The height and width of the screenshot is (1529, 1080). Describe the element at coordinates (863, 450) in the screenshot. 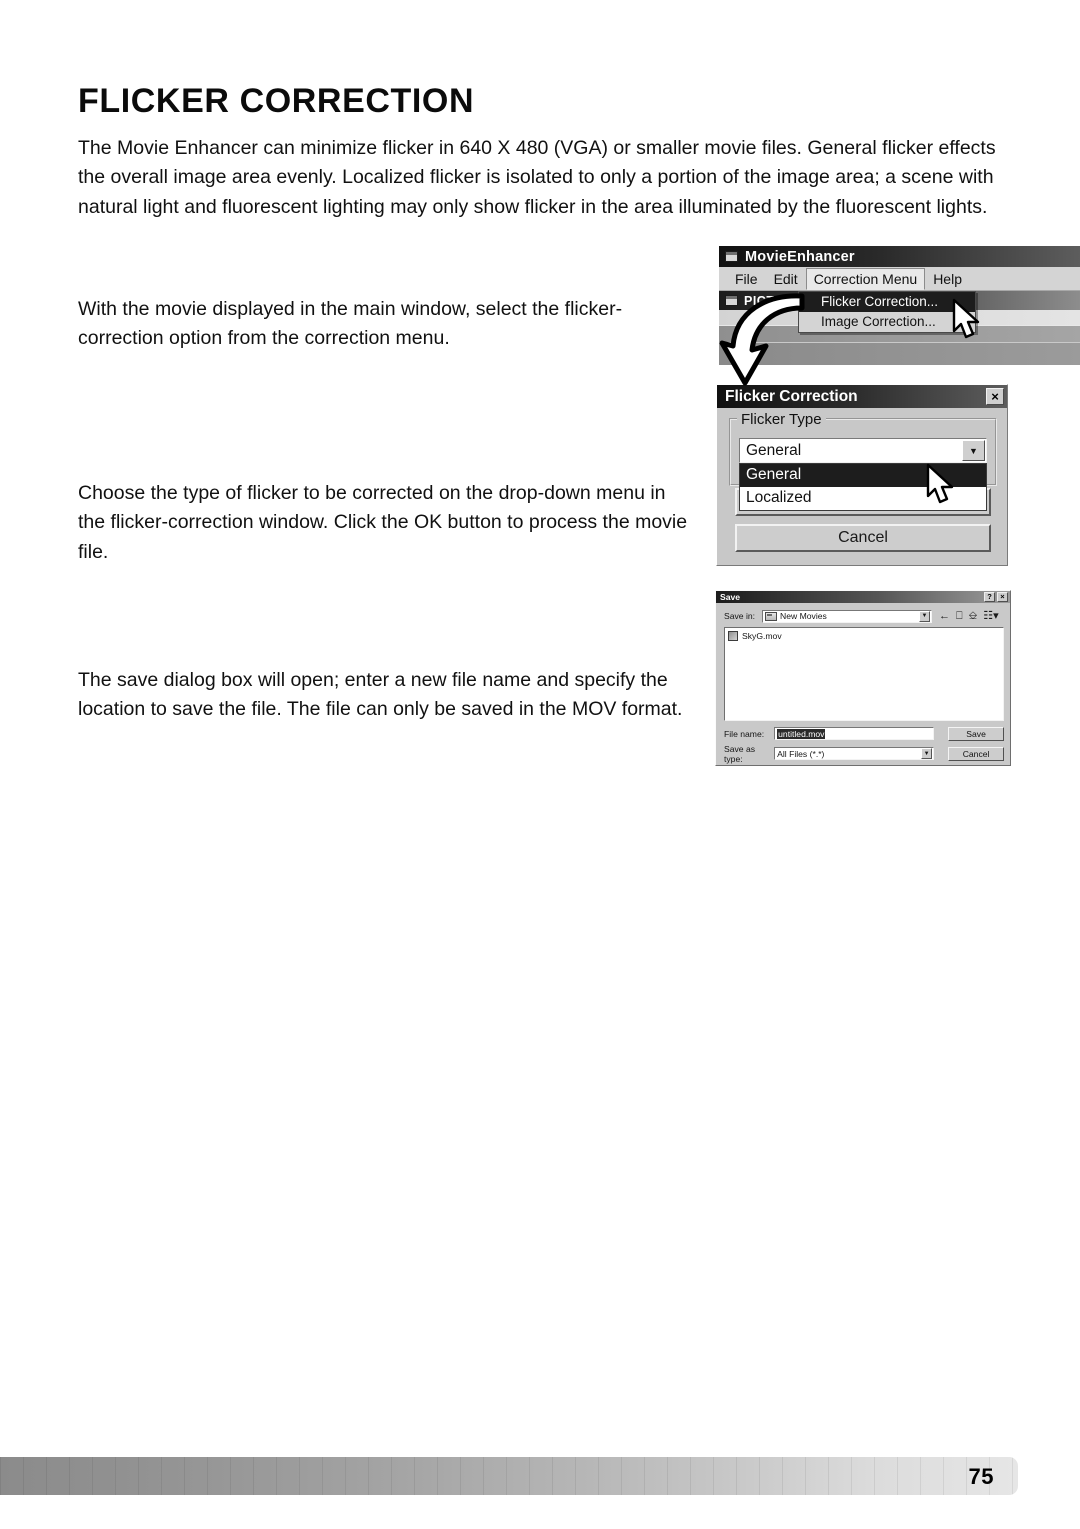

I see `flicker-type-combobox: General ▼` at that location.